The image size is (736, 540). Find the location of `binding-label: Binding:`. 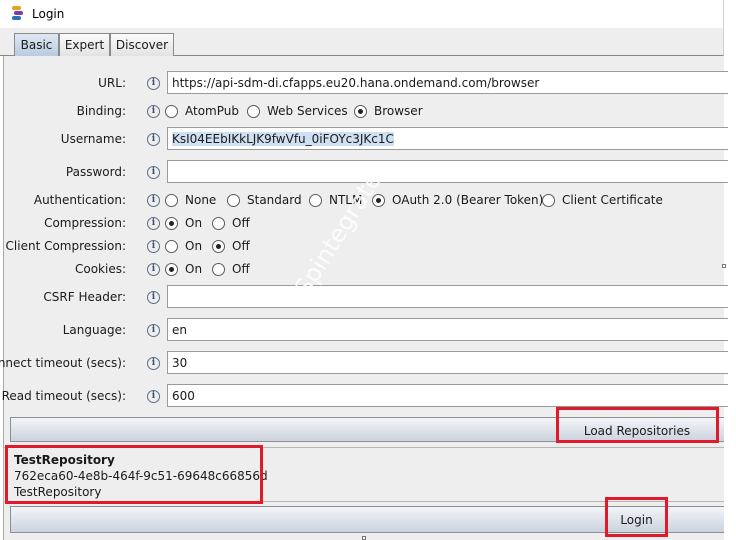

binding-label: Binding: is located at coordinates (101, 111).